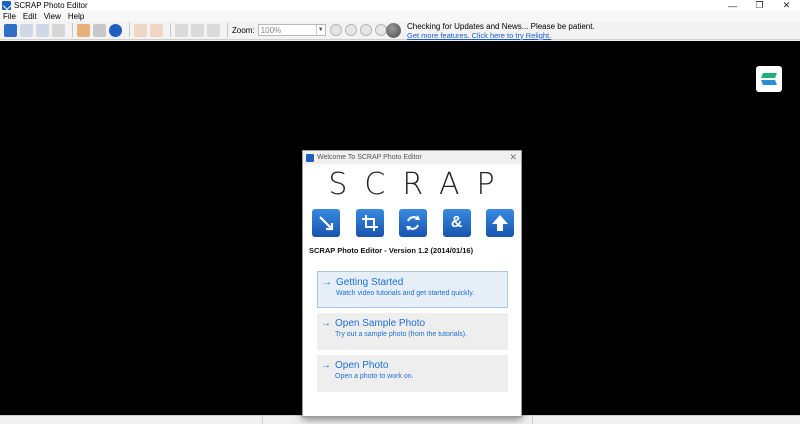  What do you see at coordinates (9, 16) in the screenshot?
I see `menu-file: File` at bounding box center [9, 16].